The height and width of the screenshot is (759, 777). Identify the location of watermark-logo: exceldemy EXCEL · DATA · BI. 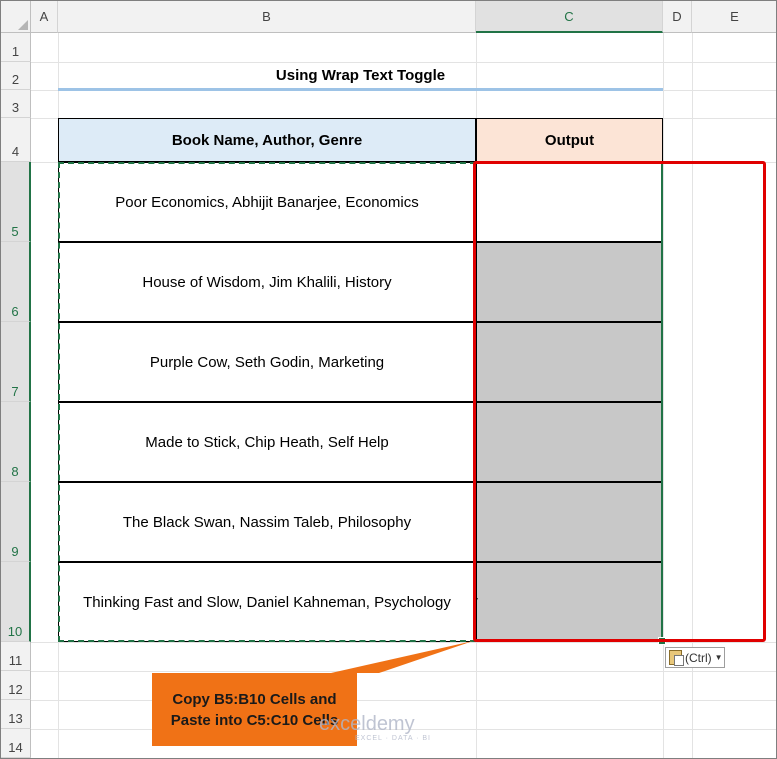
(374, 727).